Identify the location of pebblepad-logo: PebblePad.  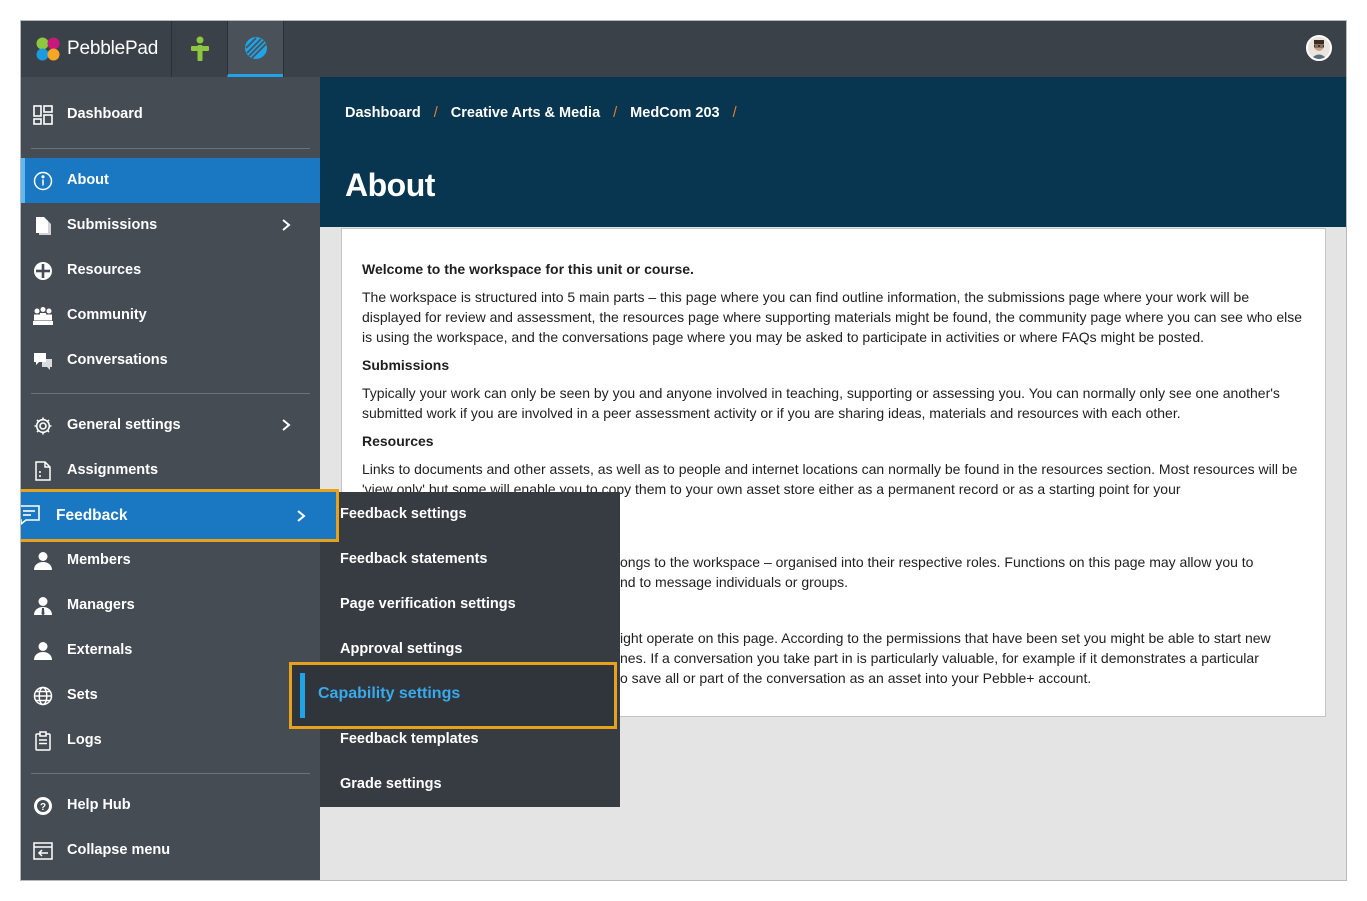
(96, 49).